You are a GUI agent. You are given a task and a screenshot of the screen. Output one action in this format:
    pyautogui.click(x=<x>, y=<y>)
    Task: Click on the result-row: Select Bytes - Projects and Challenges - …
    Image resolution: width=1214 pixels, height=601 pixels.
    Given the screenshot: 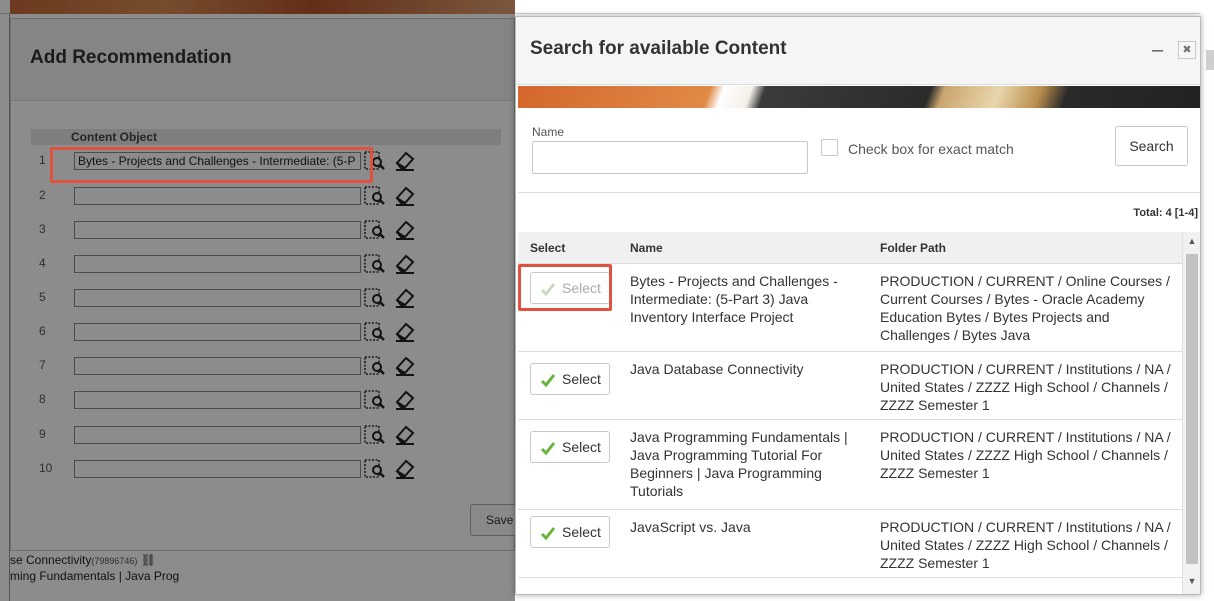 What is the action you would take?
    pyautogui.click(x=850, y=308)
    